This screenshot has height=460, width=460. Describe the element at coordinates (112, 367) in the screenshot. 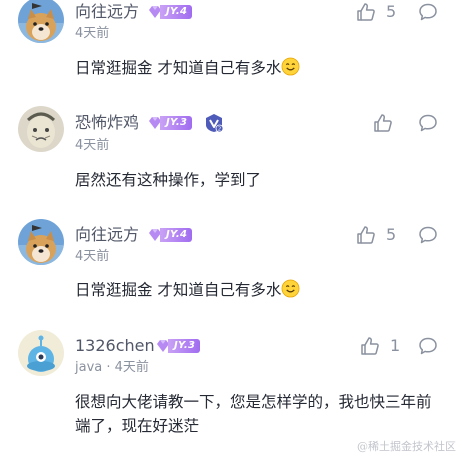

I see `comment-time: java · 4天前` at that location.